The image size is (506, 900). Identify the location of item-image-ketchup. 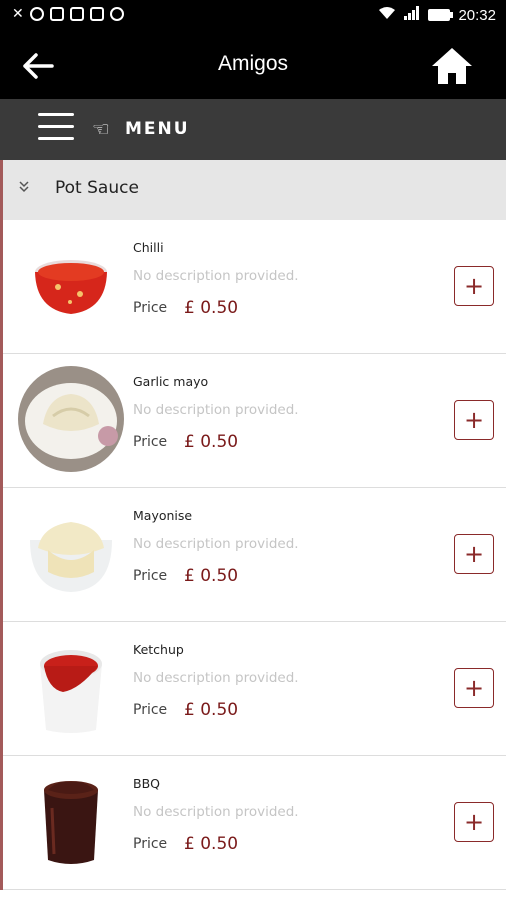
(71, 687).